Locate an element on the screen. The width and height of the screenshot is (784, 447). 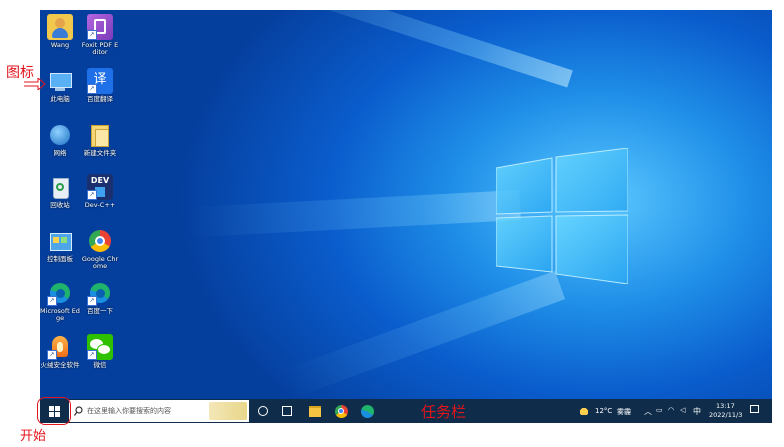
icon-label: 控制面板 is located at coordinates (60, 259).